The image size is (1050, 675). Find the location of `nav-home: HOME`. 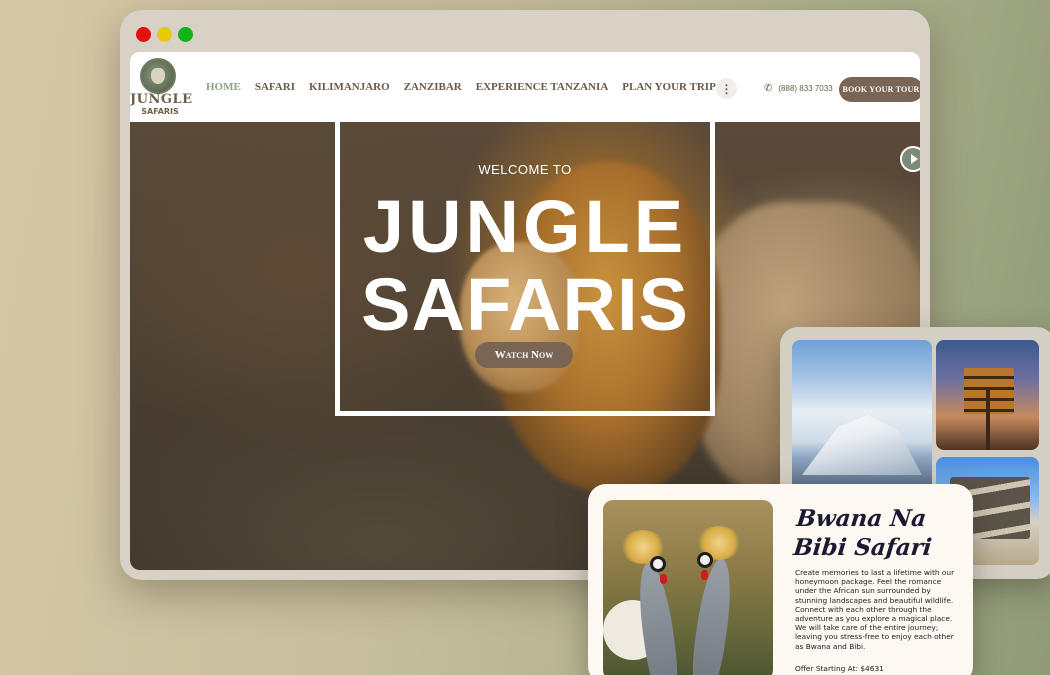

nav-home: HOME is located at coordinates (223, 87).